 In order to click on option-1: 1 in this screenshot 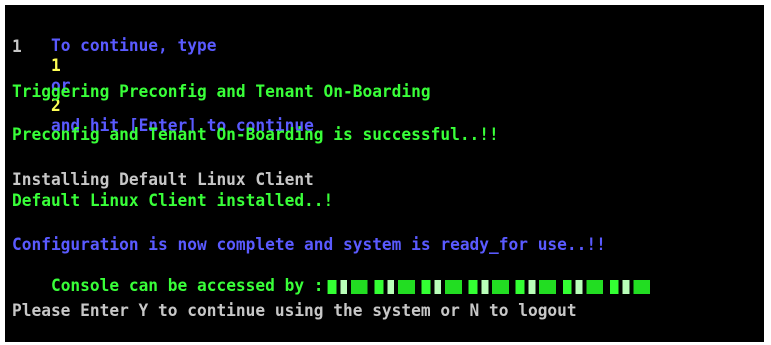, I will do `click(55, 65)`.